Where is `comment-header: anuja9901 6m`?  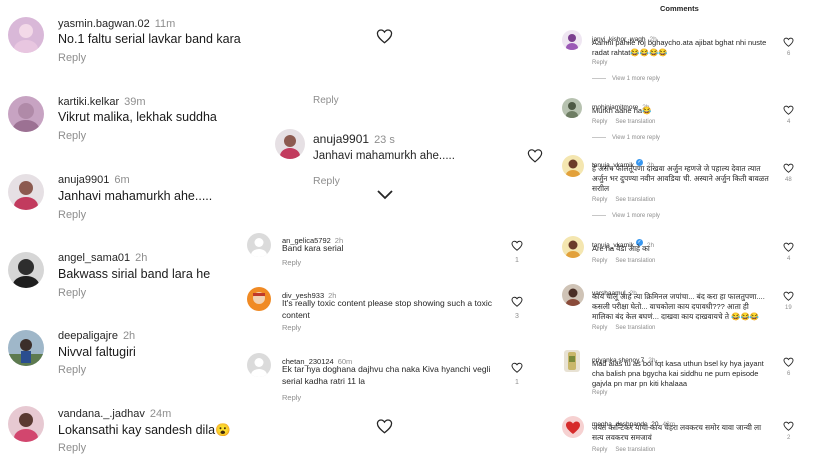 comment-header: anuja9901 6m is located at coordinates (94, 179).